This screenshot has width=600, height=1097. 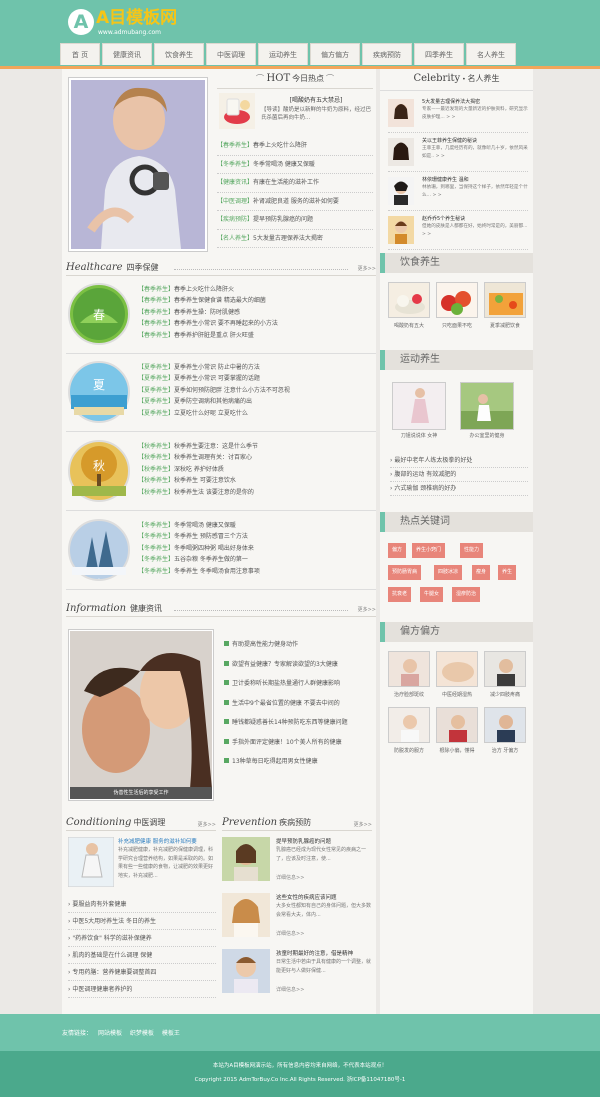 I want to click on recipe-thumb: 中医经期湿热, so click(x=457, y=674).